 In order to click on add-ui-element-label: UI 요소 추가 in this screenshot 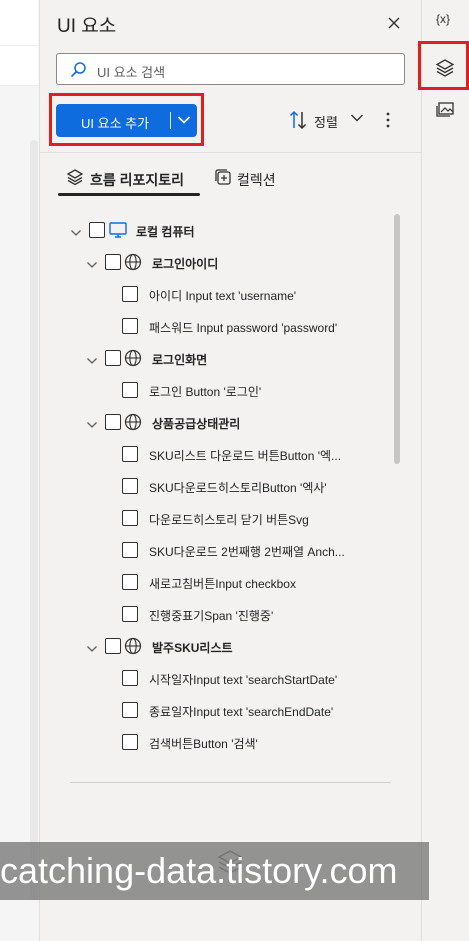, I will do `click(115, 123)`.